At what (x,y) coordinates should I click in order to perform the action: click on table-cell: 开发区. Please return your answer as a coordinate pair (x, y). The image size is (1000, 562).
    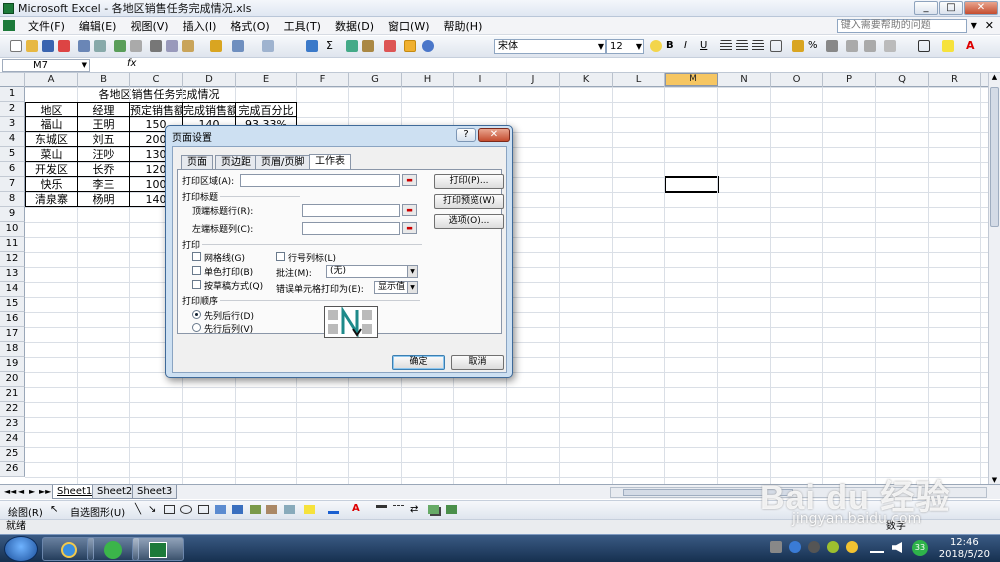
    Looking at the image, I should click on (51, 169).